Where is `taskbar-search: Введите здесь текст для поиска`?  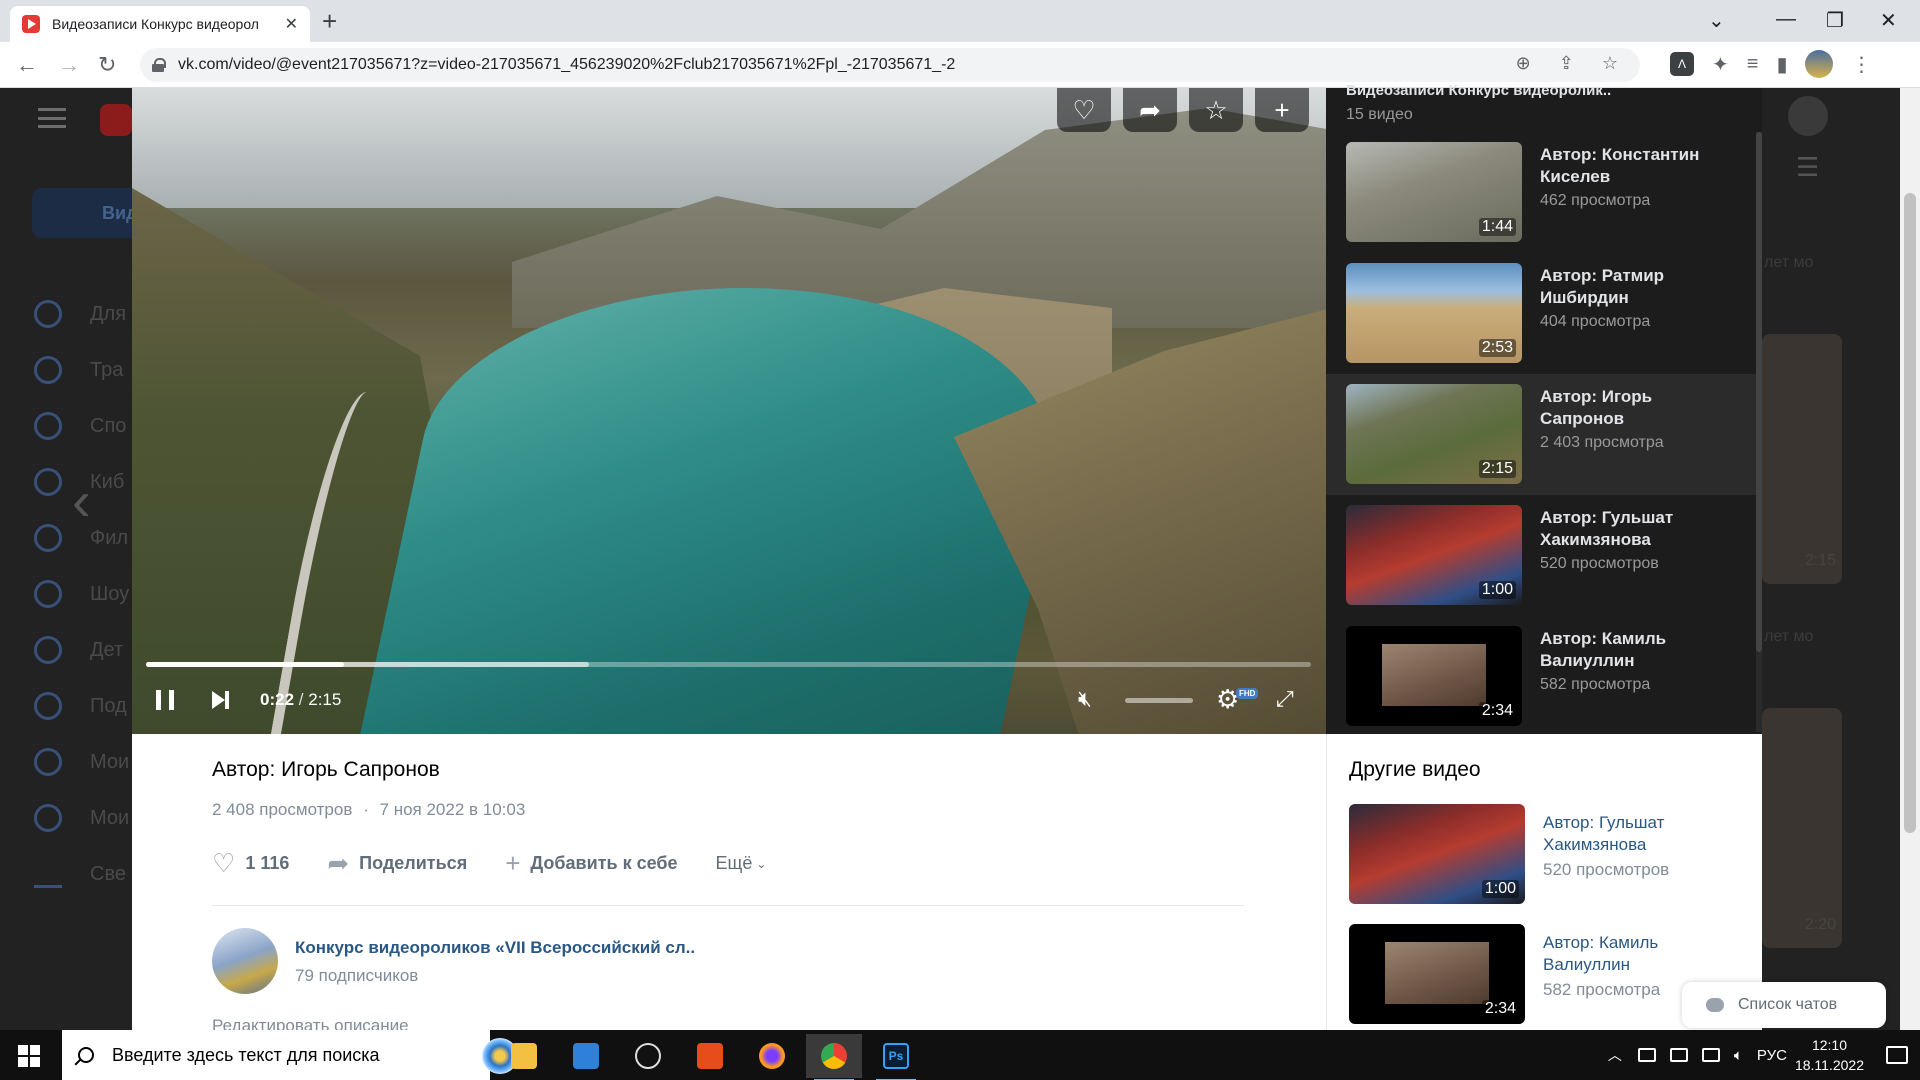 taskbar-search: Введите здесь текст для поиска is located at coordinates (290, 1055).